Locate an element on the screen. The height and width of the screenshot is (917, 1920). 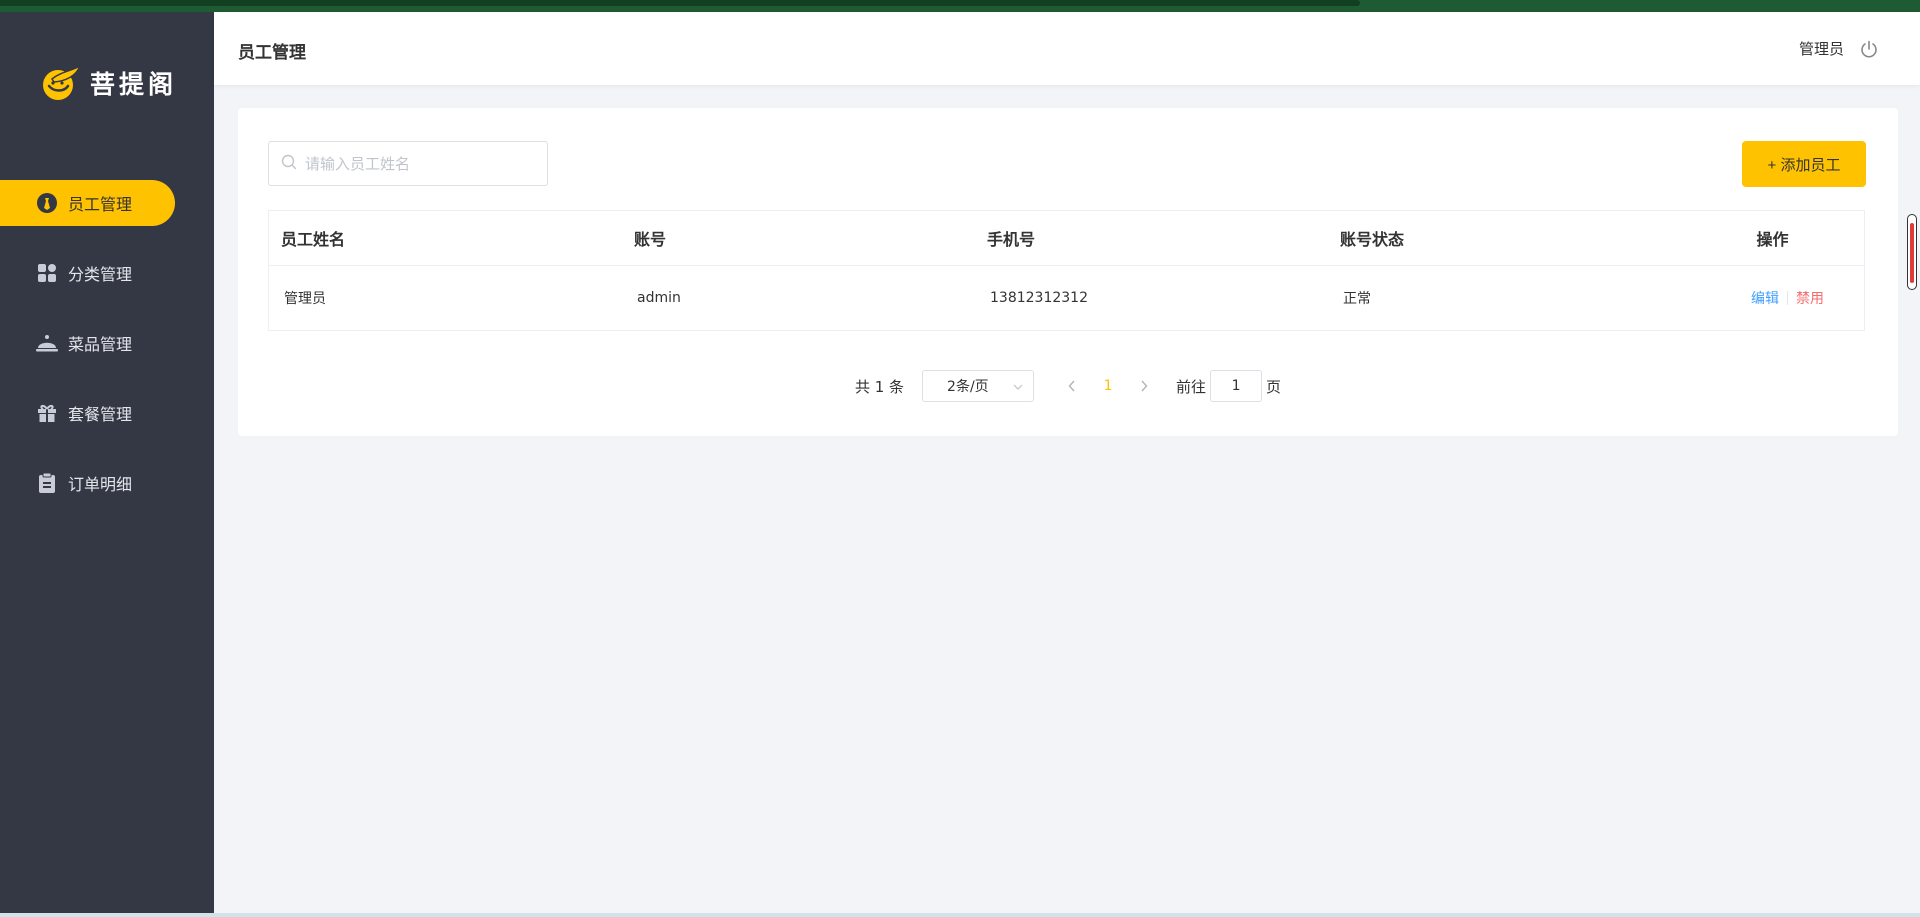
sidebar: 菩提阁 员工管理 分类管理 菜品管理 套餐管理 订单明细 is located at coordinates (107, 464).